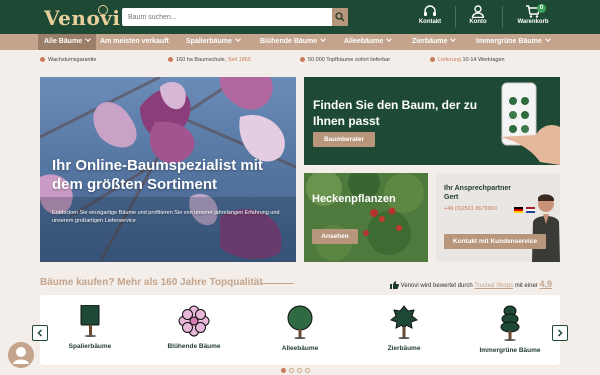 This screenshot has width=600, height=375. I want to click on category-espalier: Spalierbäume, so click(90, 327).